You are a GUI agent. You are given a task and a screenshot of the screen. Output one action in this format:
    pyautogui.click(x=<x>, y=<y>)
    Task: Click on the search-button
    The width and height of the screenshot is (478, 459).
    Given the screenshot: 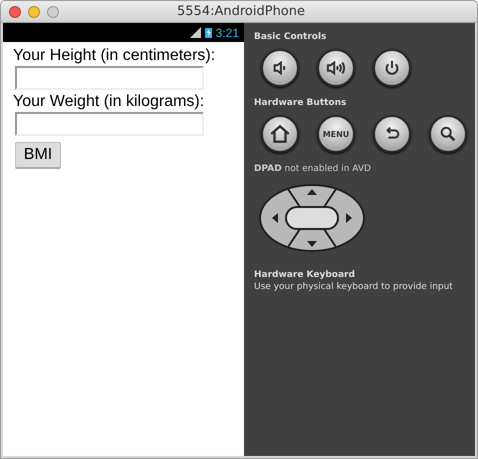 What is the action you would take?
    pyautogui.click(x=448, y=134)
    